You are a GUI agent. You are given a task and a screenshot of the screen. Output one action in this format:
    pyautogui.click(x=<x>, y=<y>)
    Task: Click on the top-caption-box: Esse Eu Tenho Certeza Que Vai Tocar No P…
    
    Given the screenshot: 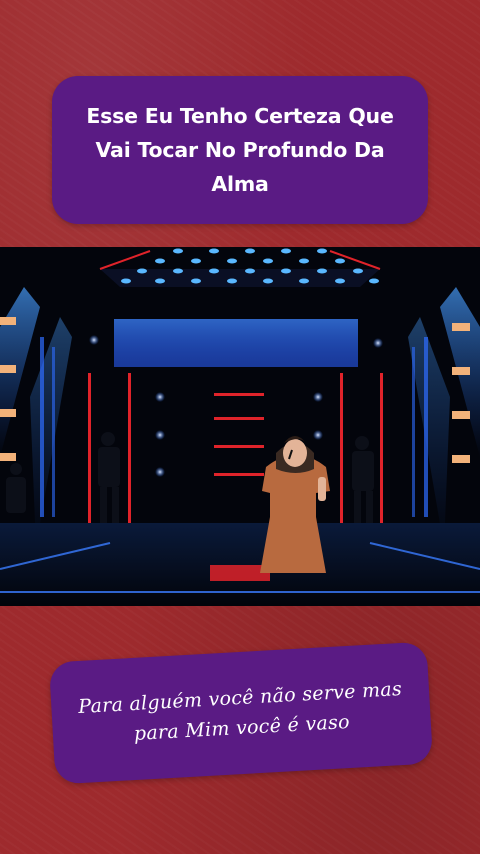 What is the action you would take?
    pyautogui.click(x=240, y=150)
    